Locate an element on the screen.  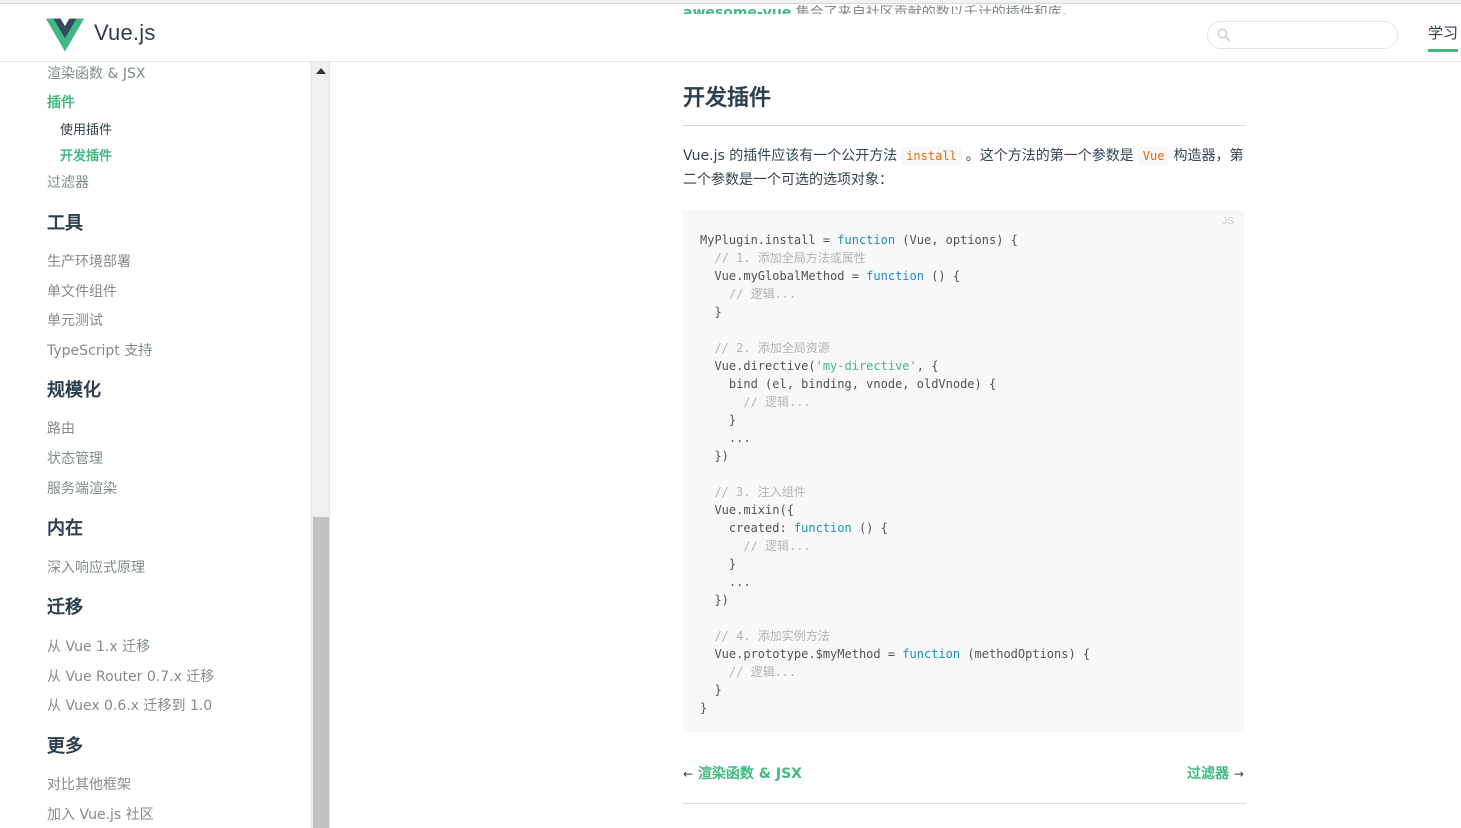
next-page-link: 过滤器 → is located at coordinates (1215, 773).